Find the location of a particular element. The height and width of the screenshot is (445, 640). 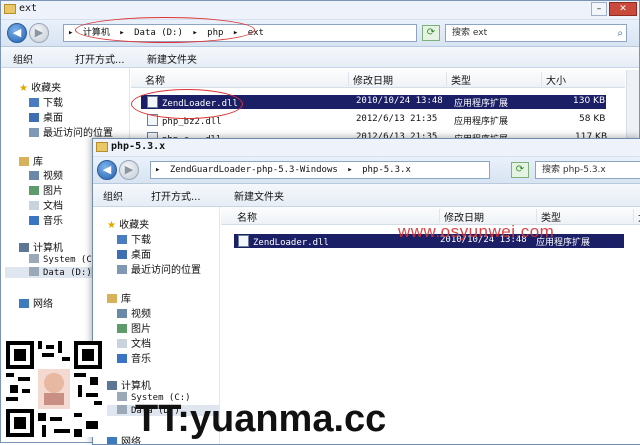

nav-documents: 文档 is located at coordinates (168, 342).